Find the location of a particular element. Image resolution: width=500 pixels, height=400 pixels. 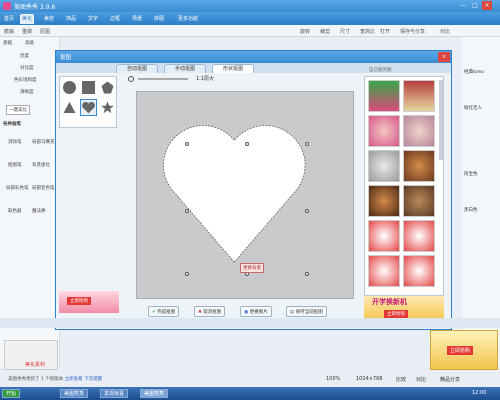

effect-bw: 黑白色 is located at coordinates (471, 210).